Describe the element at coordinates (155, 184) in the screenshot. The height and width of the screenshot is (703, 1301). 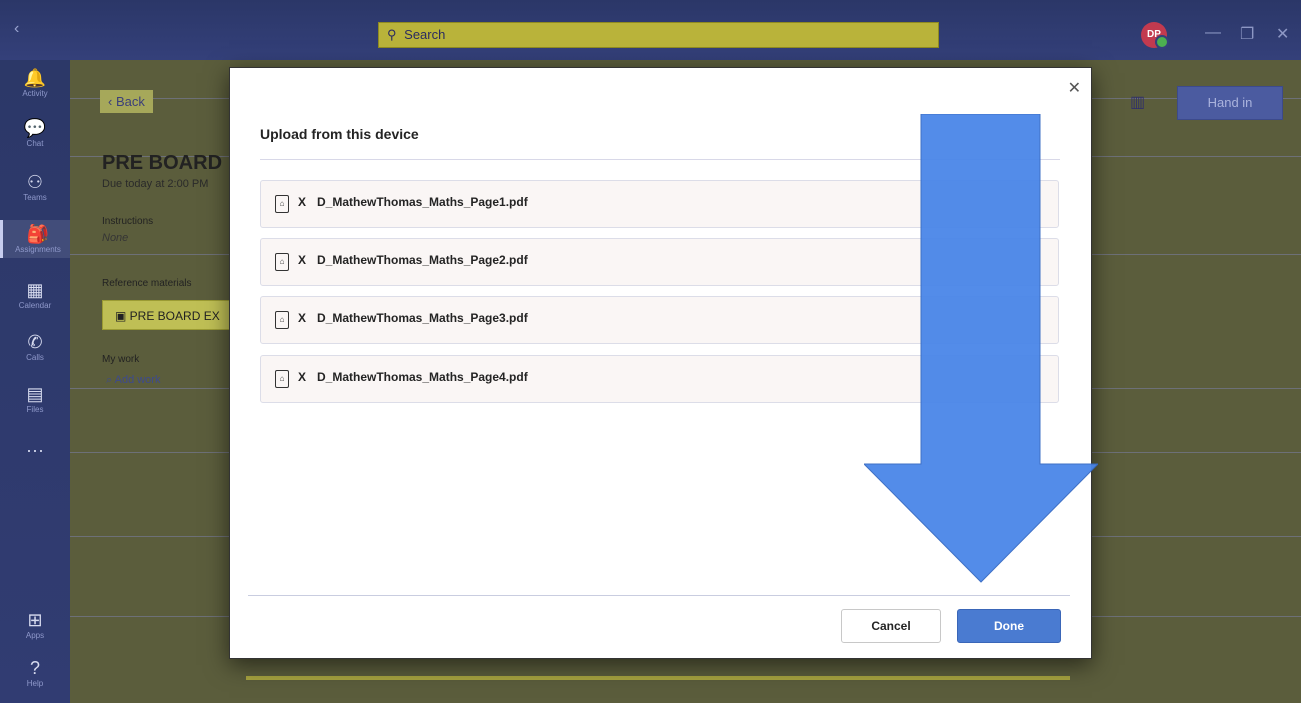
I see `due-date: Due today at 2:00 PM` at that location.